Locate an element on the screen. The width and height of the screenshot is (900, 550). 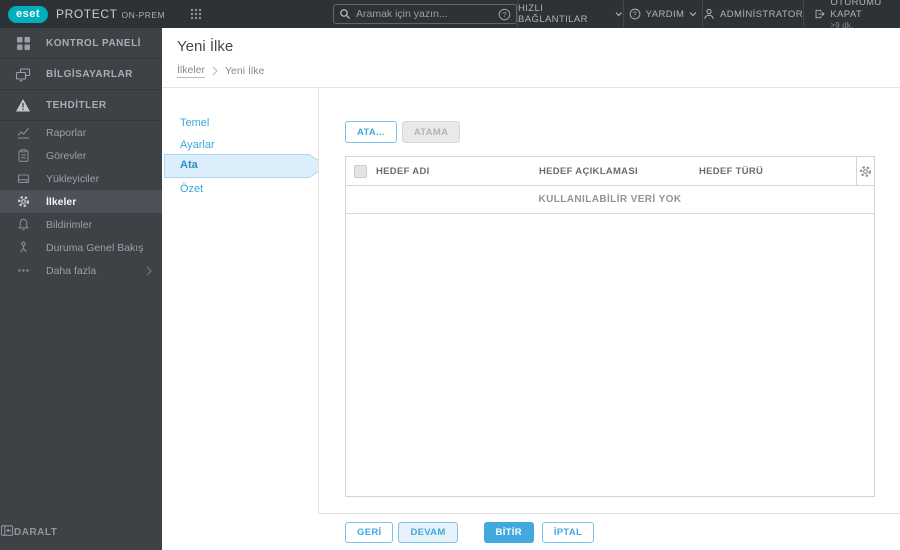
footer-divider is located at coordinates (609, 513).